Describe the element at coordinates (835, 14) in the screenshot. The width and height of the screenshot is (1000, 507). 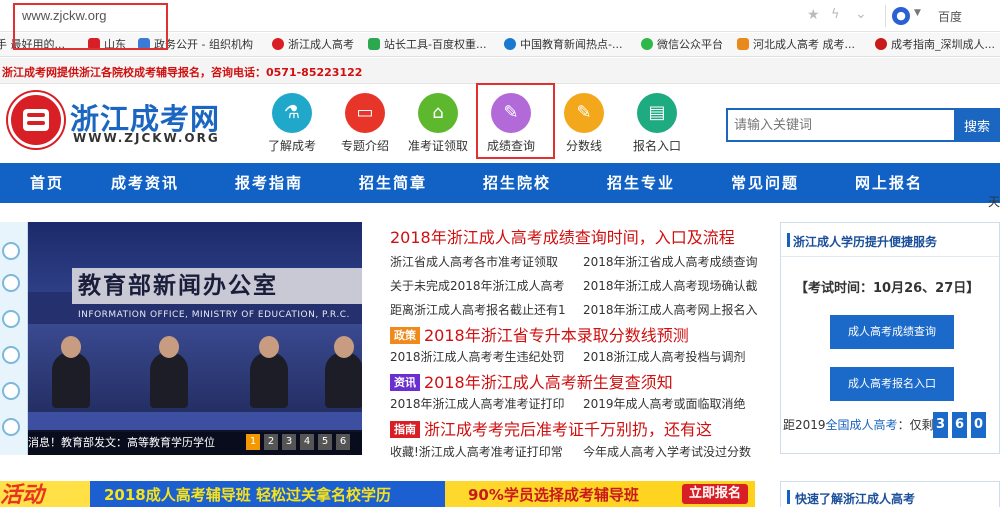
I see `lightning-icon: ϟ` at that location.